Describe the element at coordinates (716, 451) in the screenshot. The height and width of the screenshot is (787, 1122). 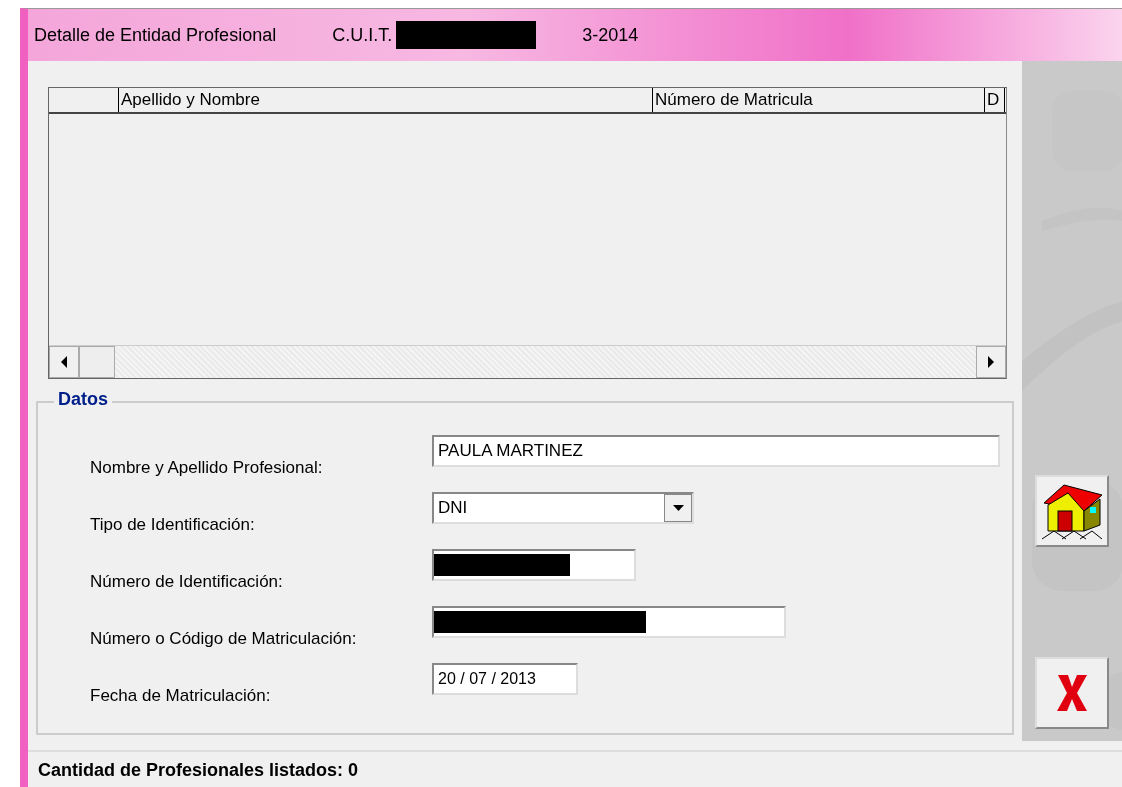
I see `input-field: PAULA MARTINEZ` at that location.